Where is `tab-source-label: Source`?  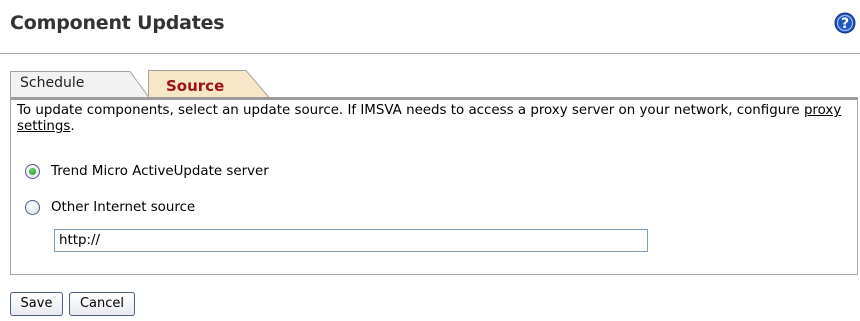 tab-source-label: Source is located at coordinates (195, 86).